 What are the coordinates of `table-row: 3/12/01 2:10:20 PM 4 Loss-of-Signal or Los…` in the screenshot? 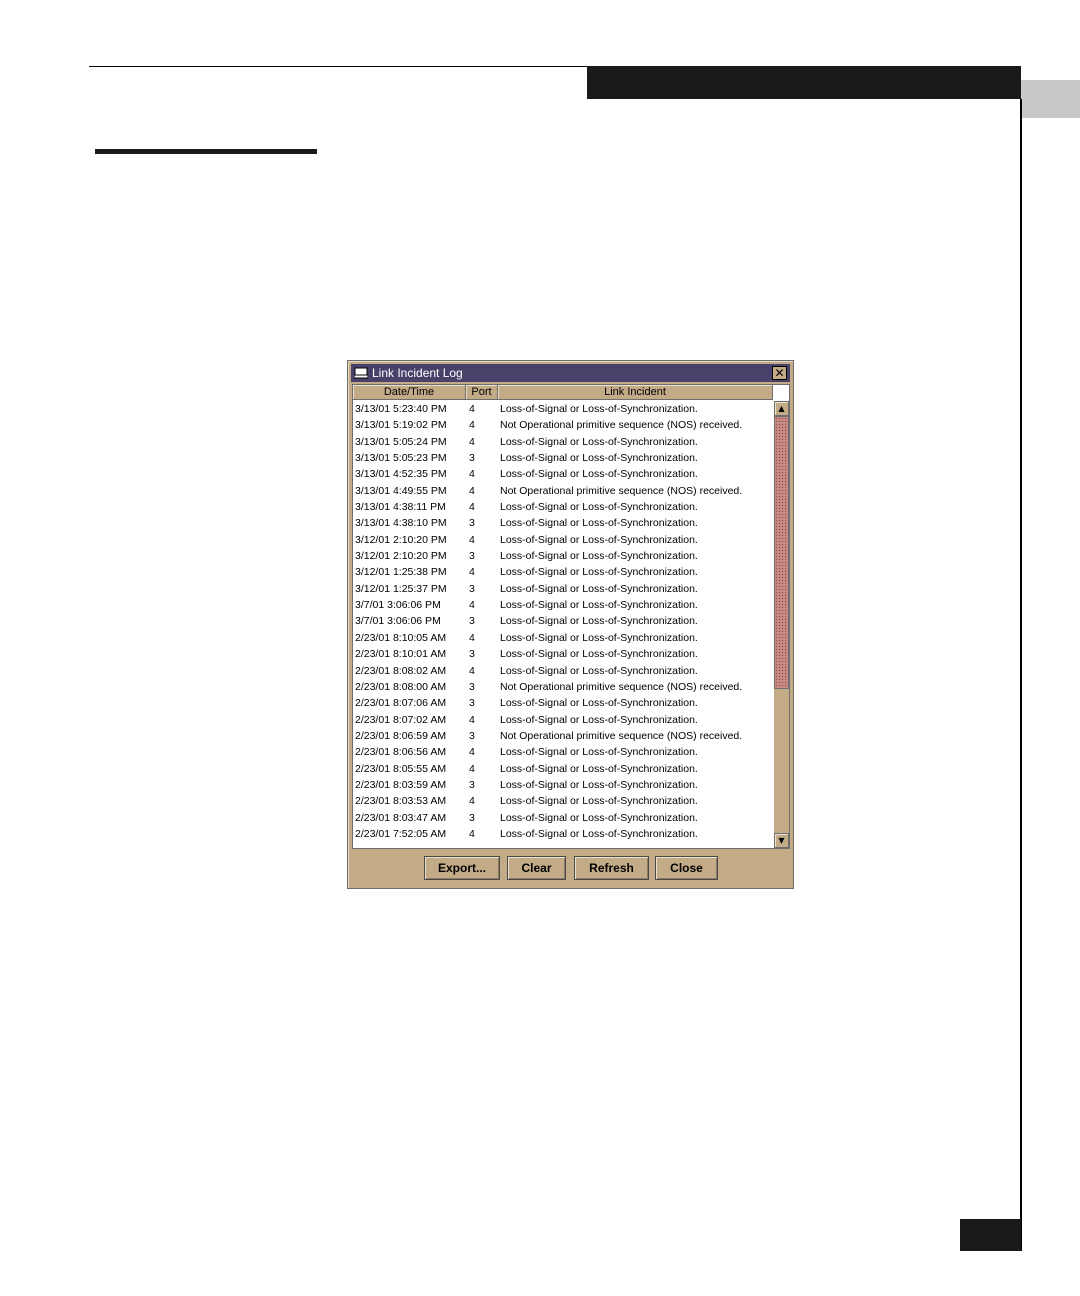 It's located at (563, 540).